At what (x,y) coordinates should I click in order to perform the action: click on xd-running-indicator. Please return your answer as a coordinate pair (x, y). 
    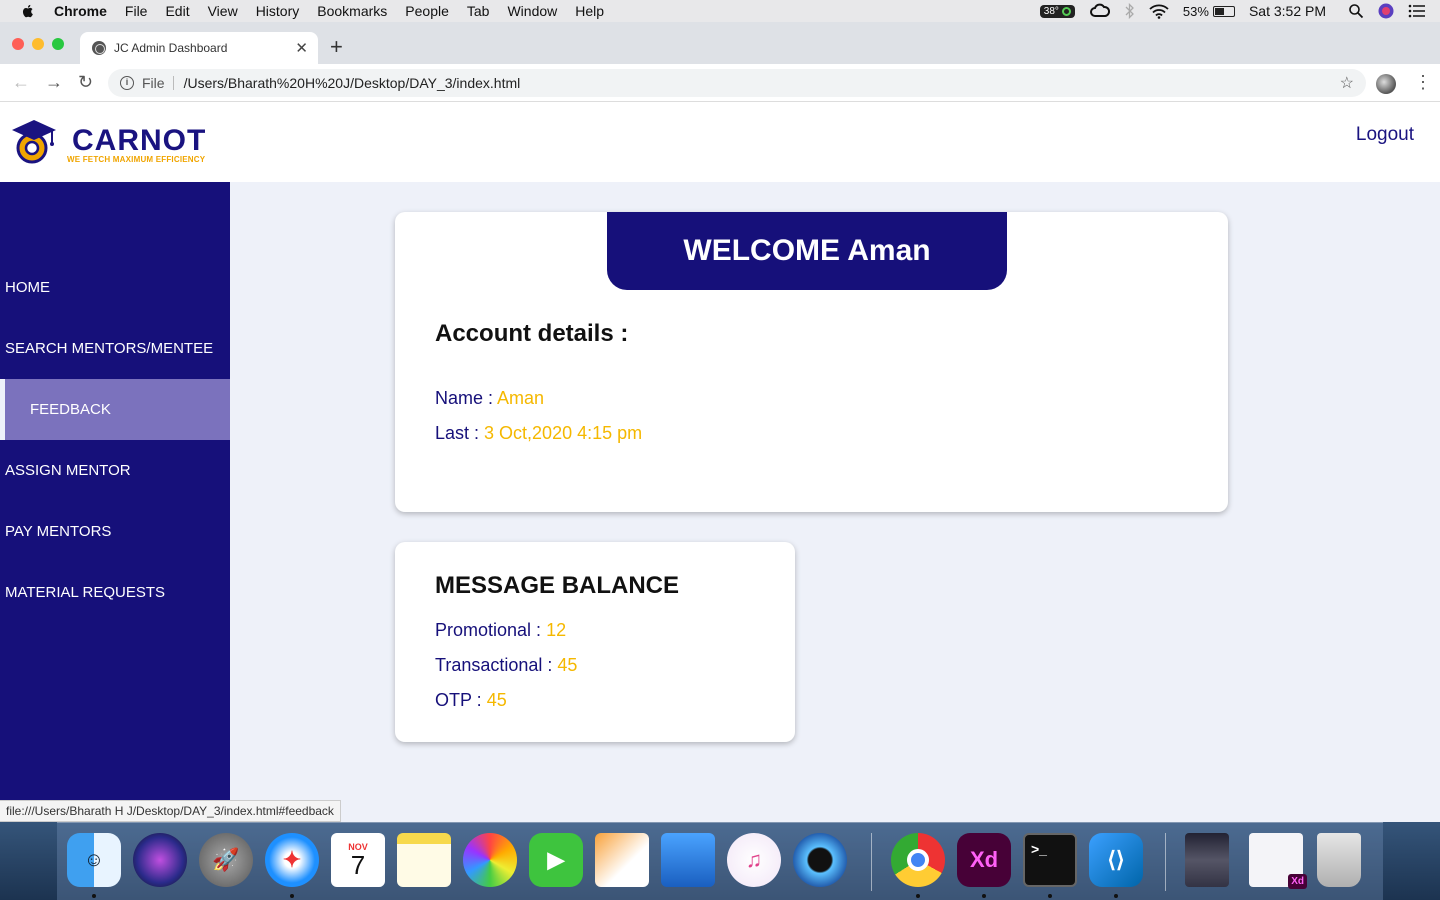
    Looking at the image, I should click on (984, 896).